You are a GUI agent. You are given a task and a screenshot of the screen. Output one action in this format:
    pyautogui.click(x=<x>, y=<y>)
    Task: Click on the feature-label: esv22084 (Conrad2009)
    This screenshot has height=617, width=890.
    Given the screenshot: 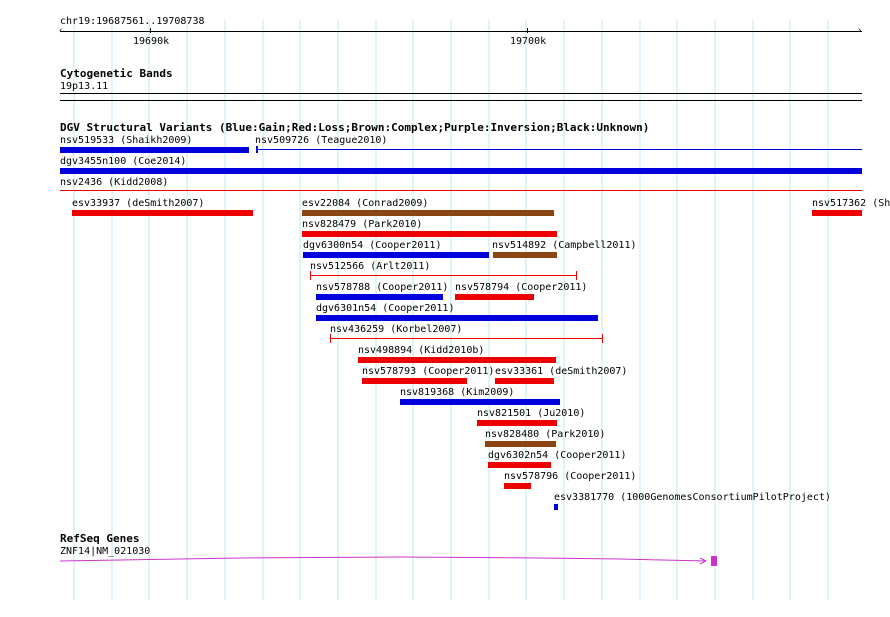 What is the action you would take?
    pyautogui.click(x=365, y=203)
    